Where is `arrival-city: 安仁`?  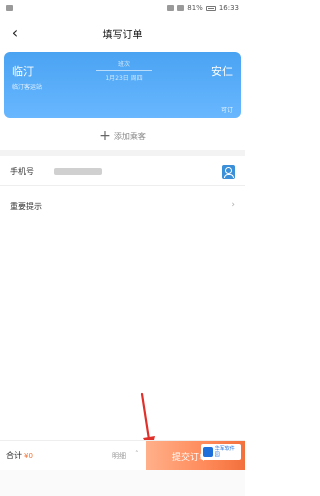
arrival-city: 安仁 is located at coordinates (222, 71).